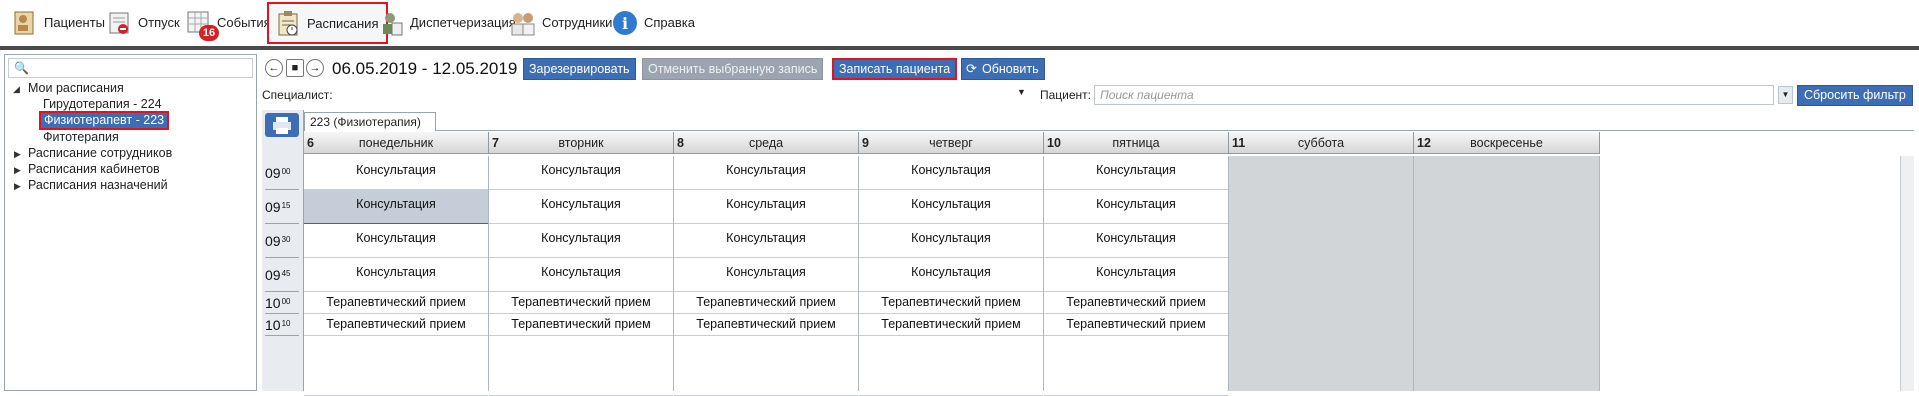 The height and width of the screenshot is (396, 1919). Describe the element at coordinates (16, 89) in the screenshot. I see `collapse-arrow-icon: ◢` at that location.